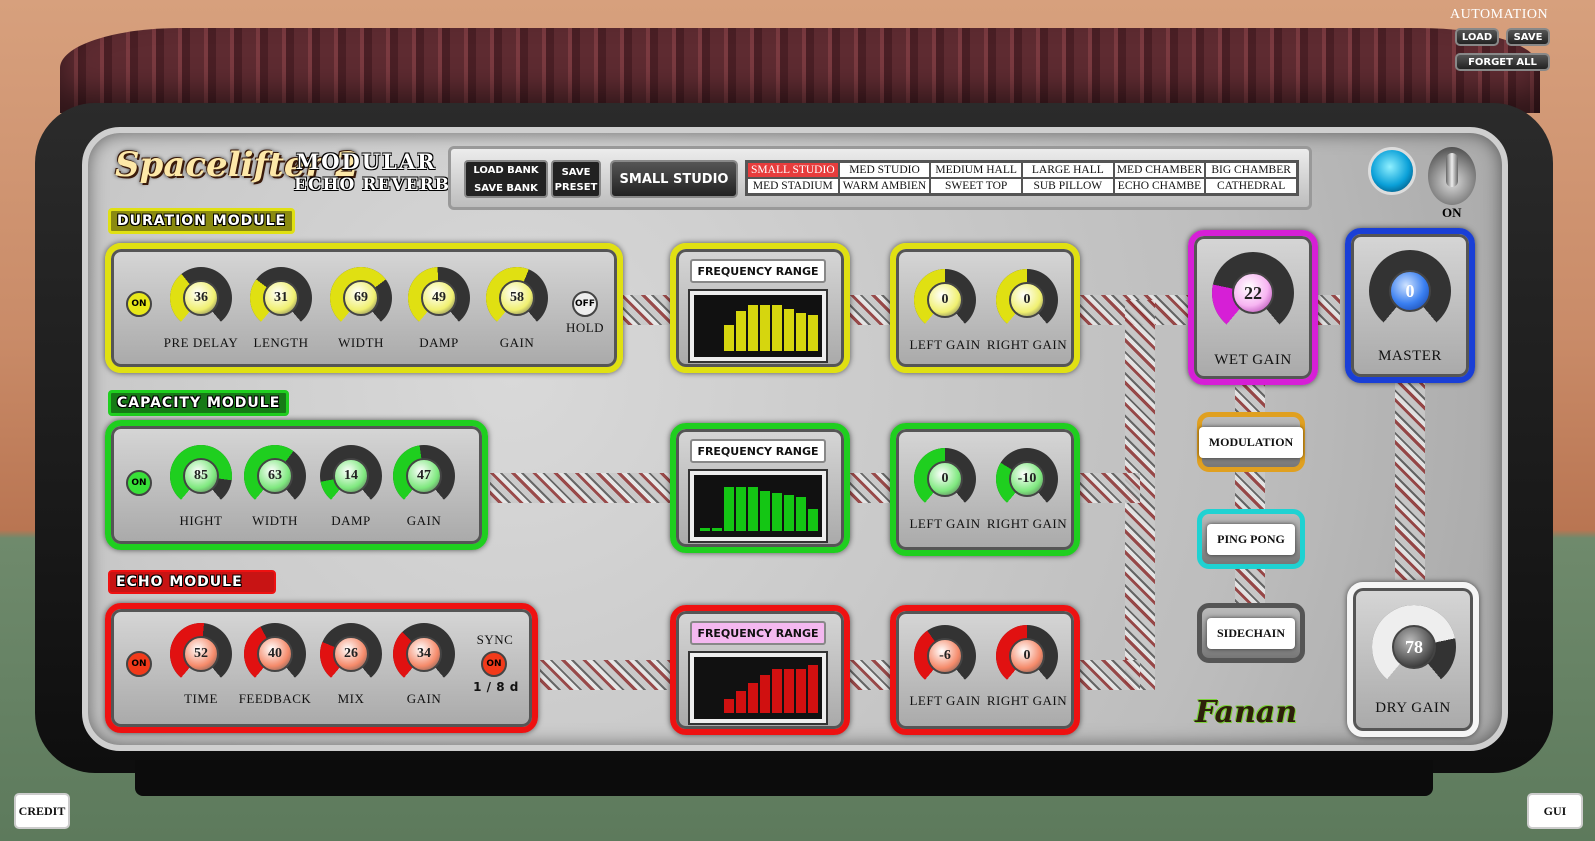 The width and height of the screenshot is (1595, 841). I want to click on echo-frequency-display, so click(758, 688).